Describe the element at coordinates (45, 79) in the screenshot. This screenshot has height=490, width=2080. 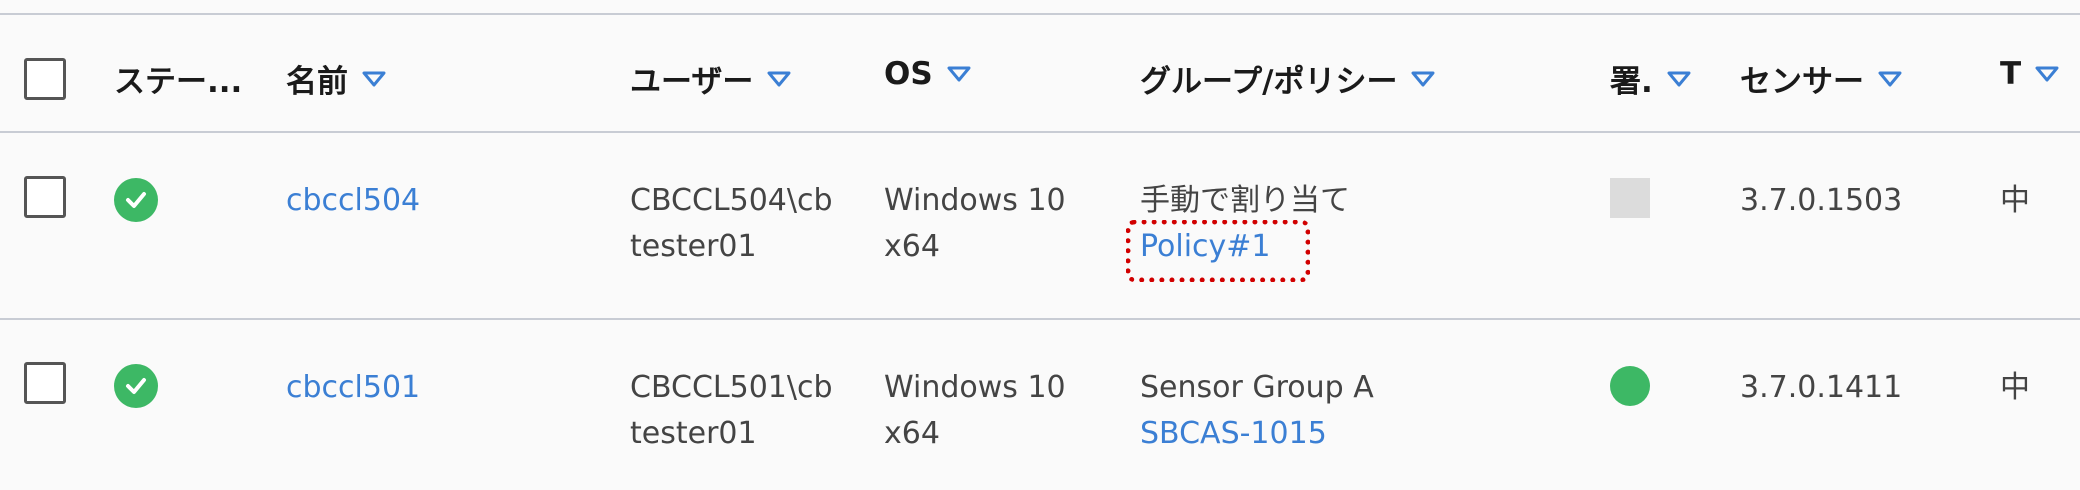
I see `select-all-checkbox` at that location.